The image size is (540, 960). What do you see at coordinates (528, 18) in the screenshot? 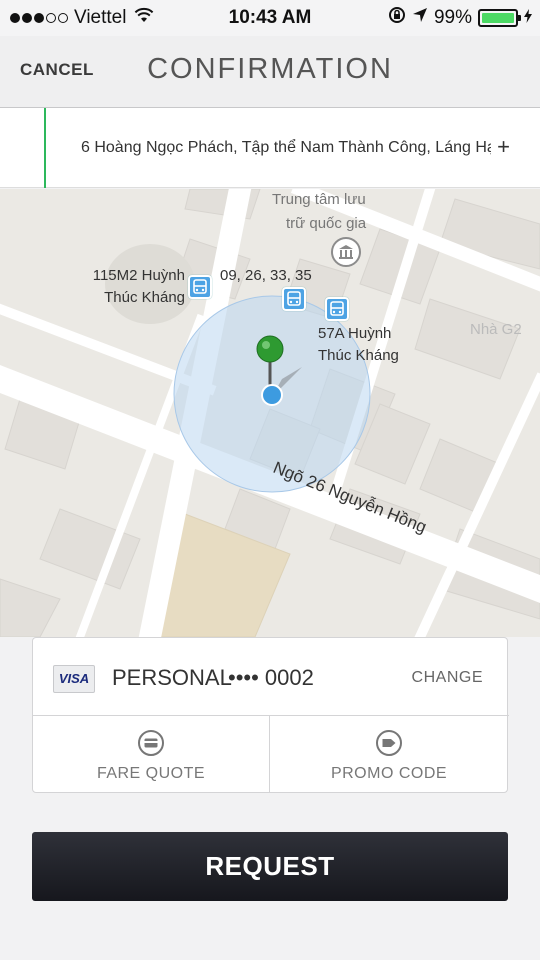
I see `charging-icon` at bounding box center [528, 18].